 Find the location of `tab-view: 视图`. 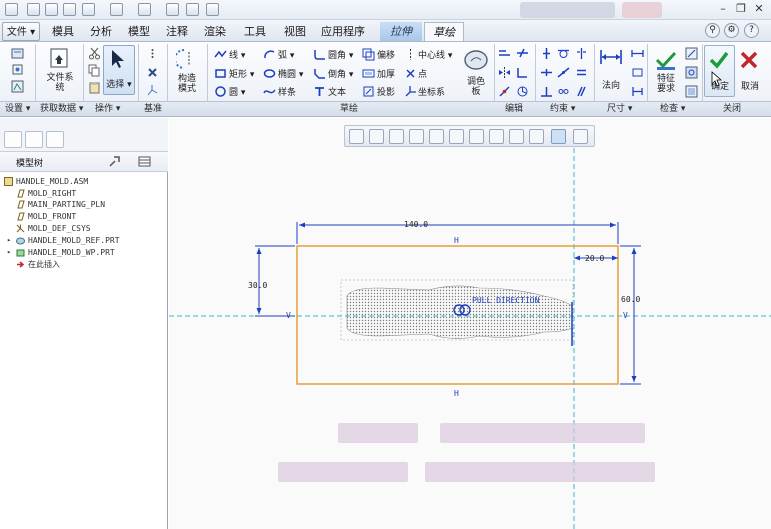

tab-view: 视图 is located at coordinates (295, 31).